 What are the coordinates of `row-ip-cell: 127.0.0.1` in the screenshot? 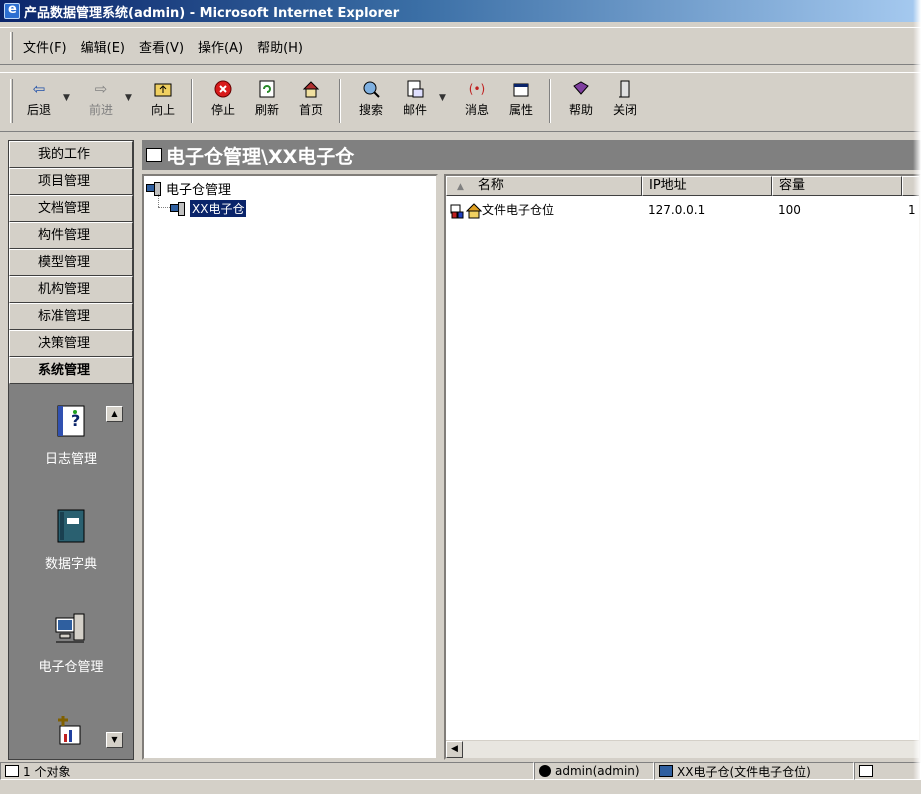 It's located at (677, 210).